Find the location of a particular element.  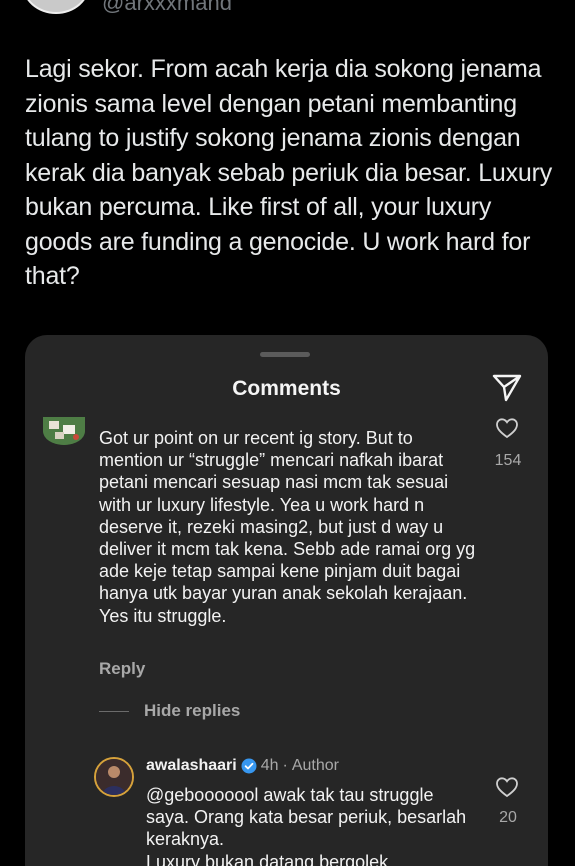

tweet-author-avatar is located at coordinates (56, 7).